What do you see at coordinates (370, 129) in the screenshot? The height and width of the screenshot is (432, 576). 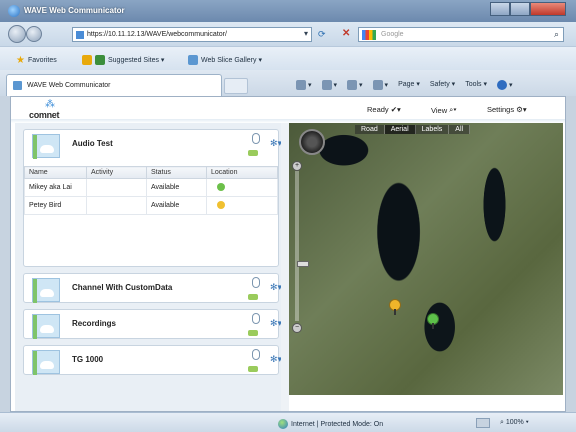 I see `map-tab-road: Road` at bounding box center [370, 129].